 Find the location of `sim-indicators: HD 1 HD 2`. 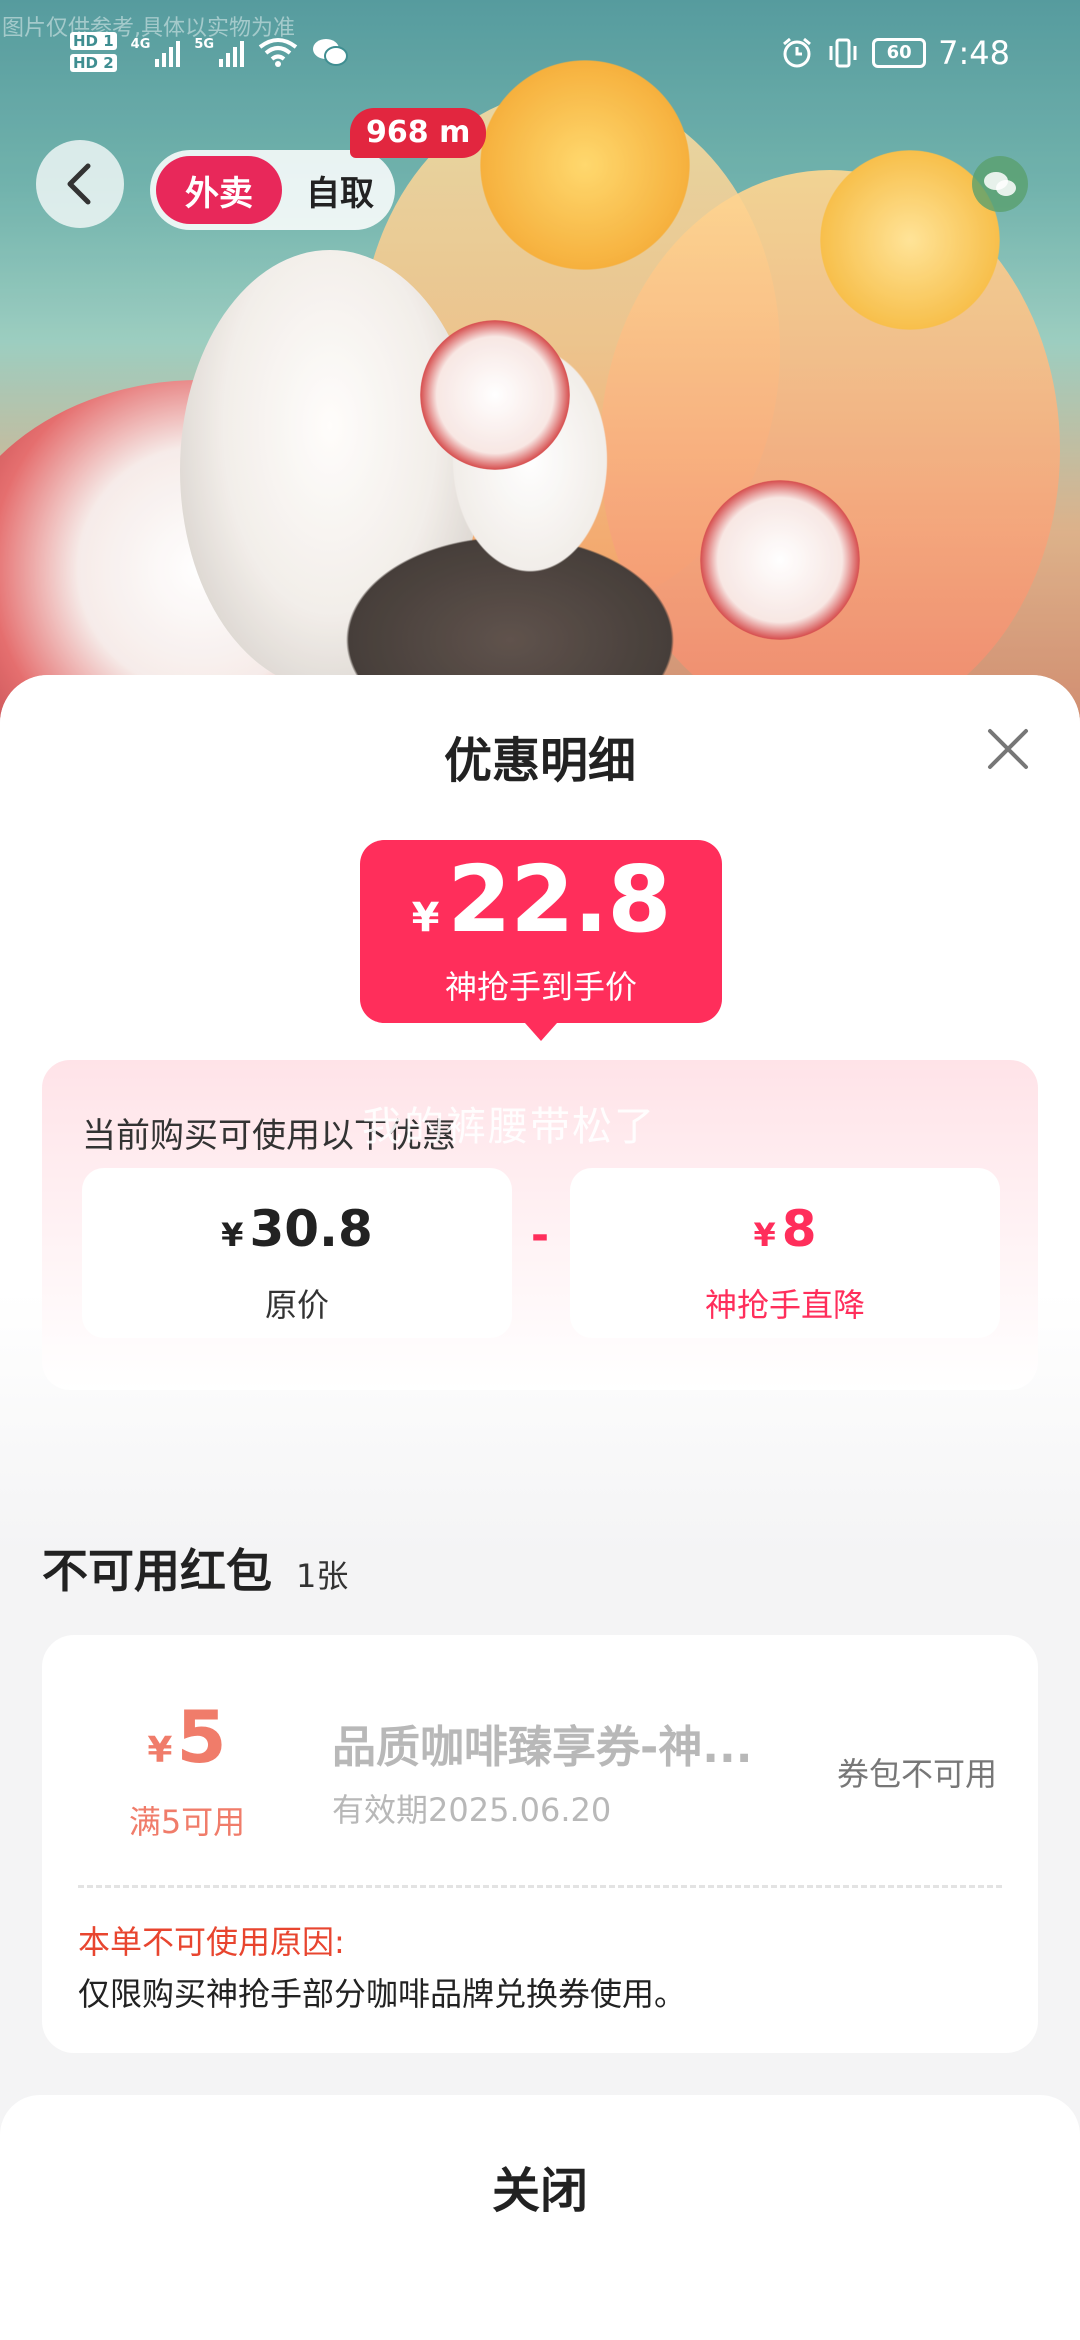

sim-indicators: HD 1 HD 2 is located at coordinates (93, 52).